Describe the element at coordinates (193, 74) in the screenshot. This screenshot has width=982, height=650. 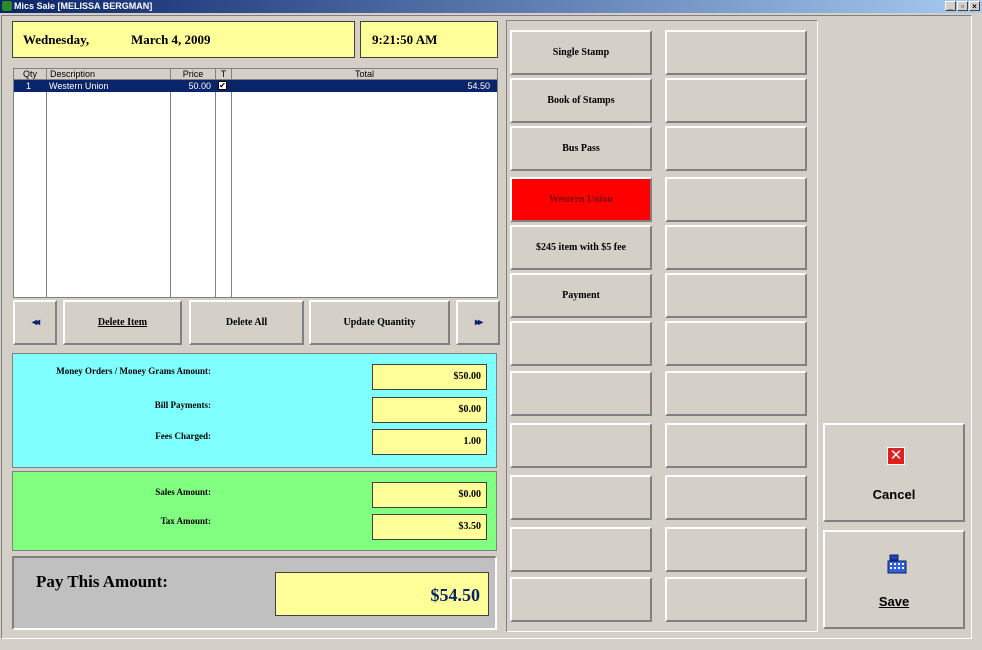
I see `column-header-price: Price` at that location.